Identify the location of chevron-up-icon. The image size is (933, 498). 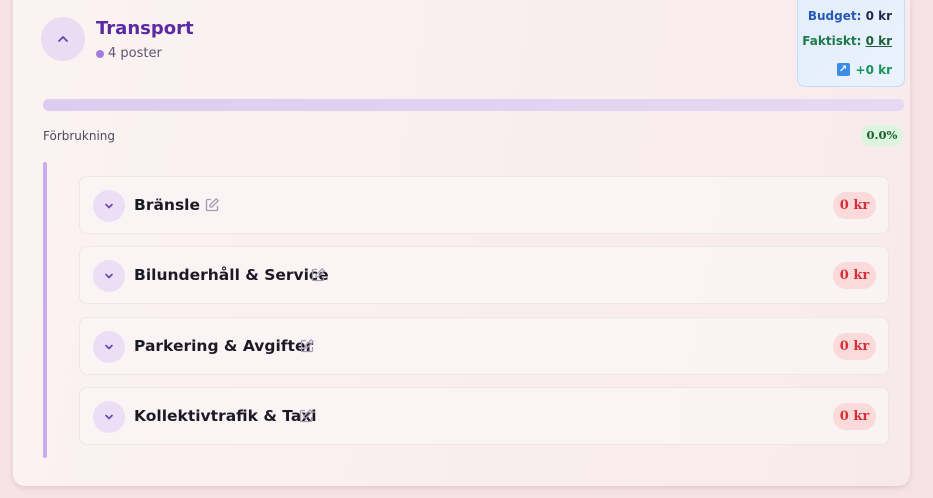
(63, 39).